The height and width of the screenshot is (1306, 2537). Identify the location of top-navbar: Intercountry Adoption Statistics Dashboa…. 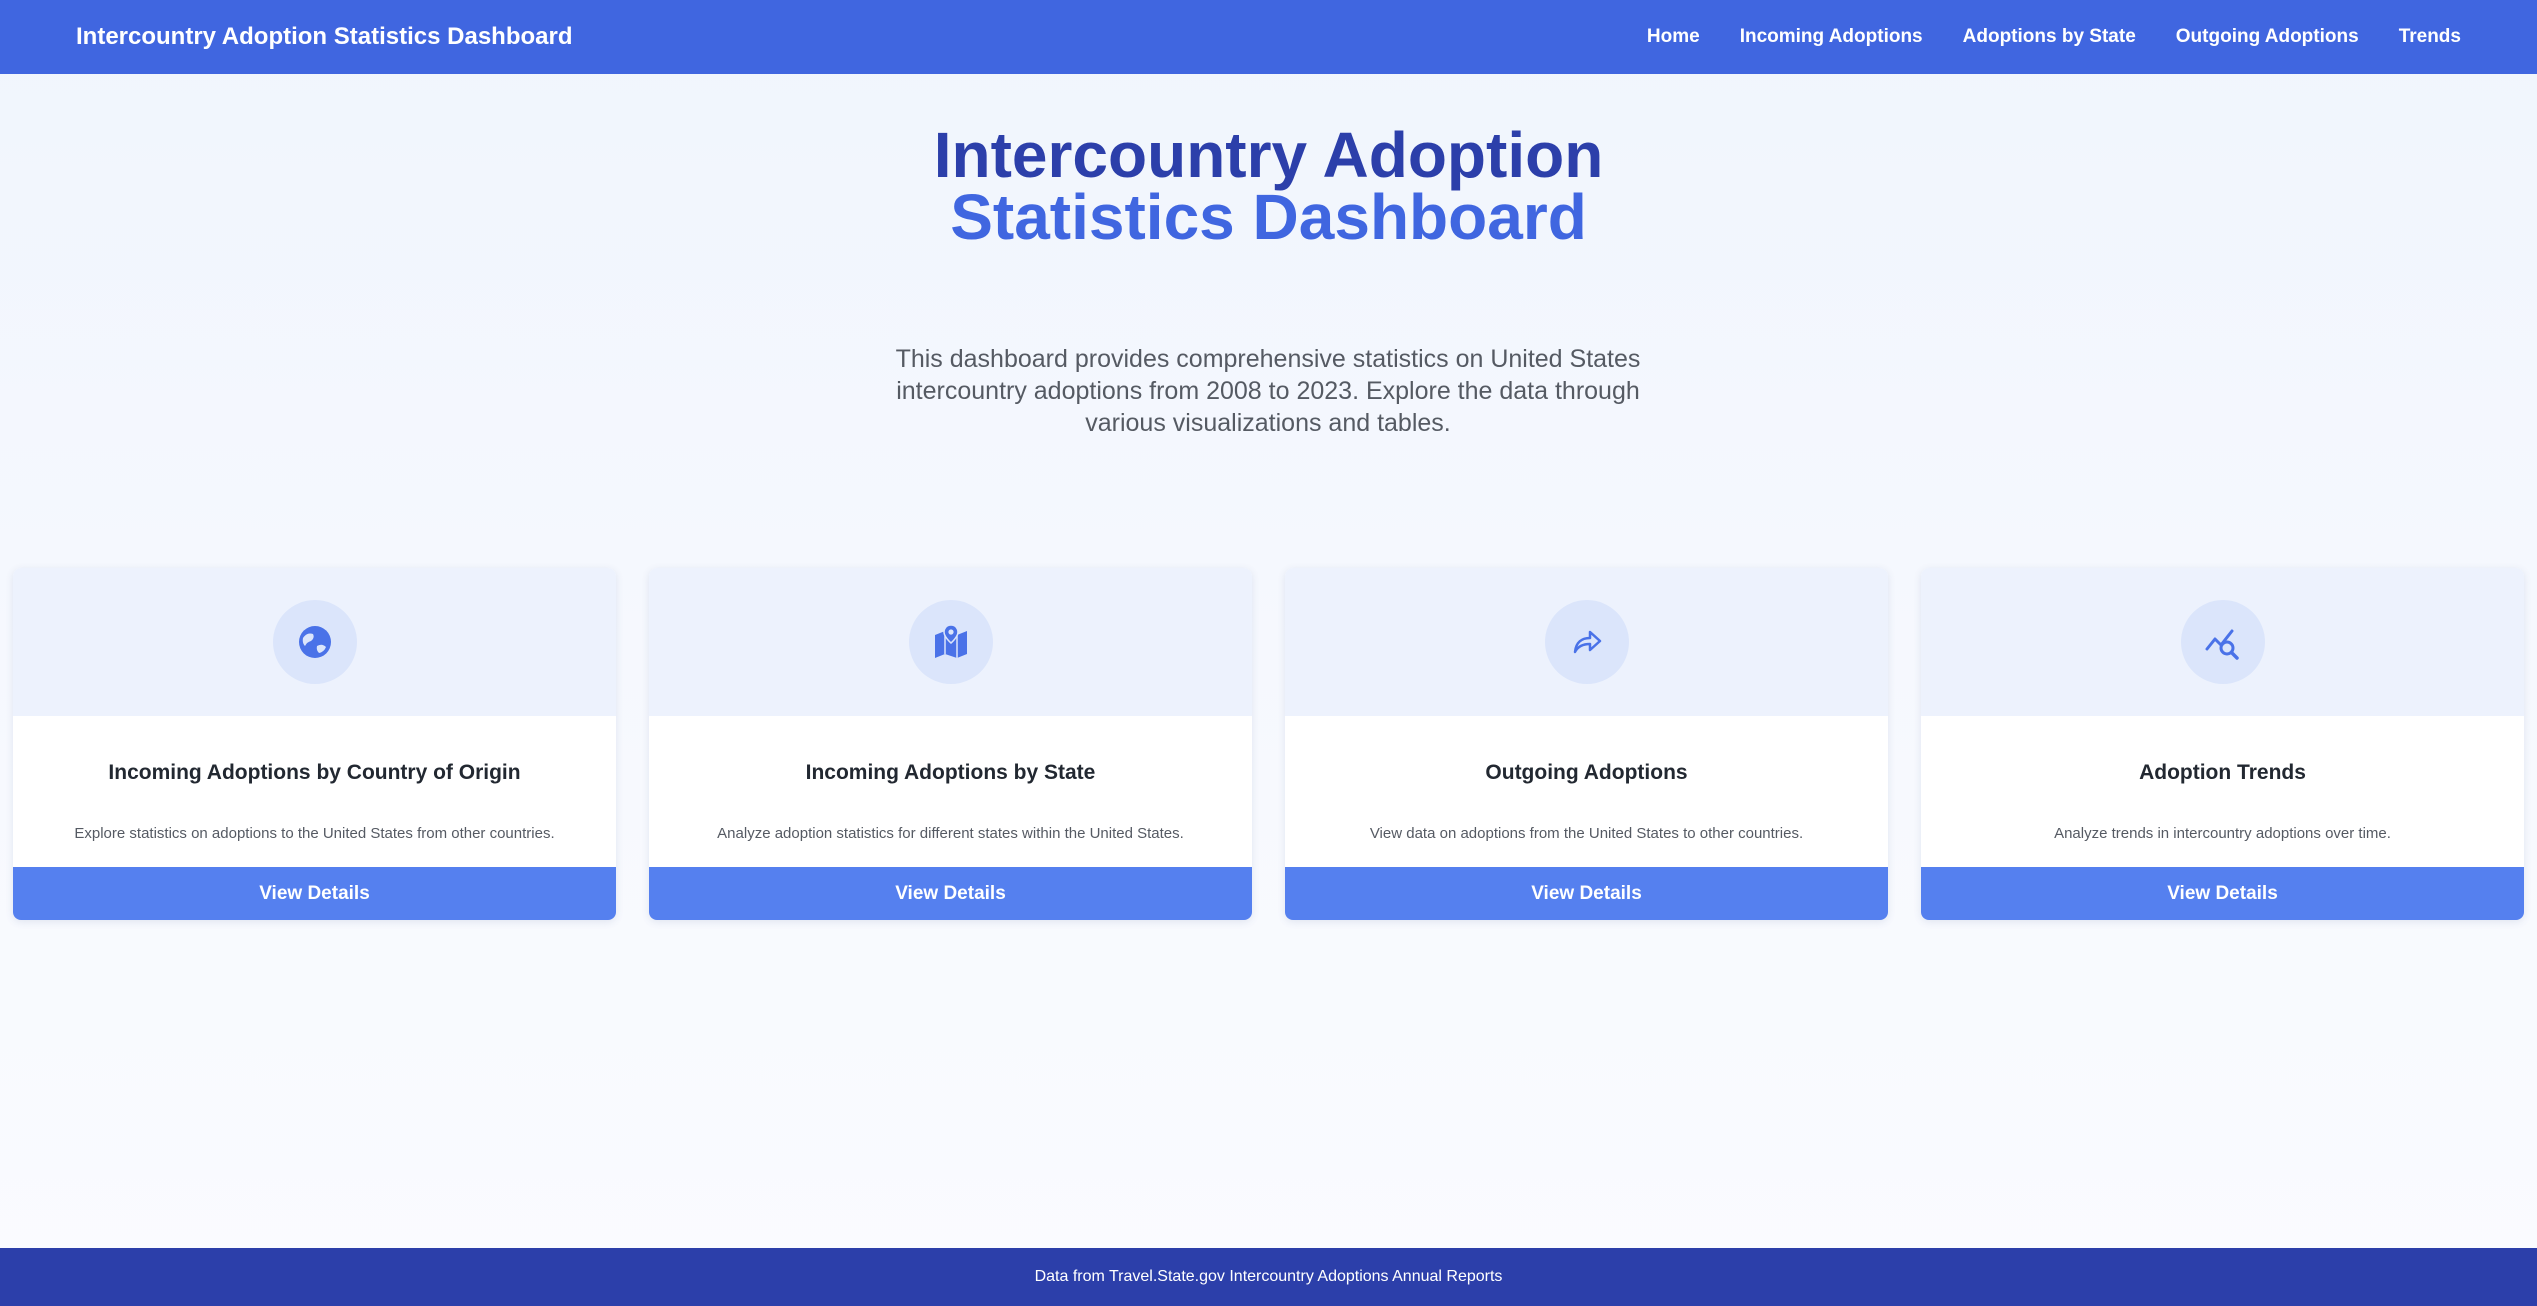
(1268, 37).